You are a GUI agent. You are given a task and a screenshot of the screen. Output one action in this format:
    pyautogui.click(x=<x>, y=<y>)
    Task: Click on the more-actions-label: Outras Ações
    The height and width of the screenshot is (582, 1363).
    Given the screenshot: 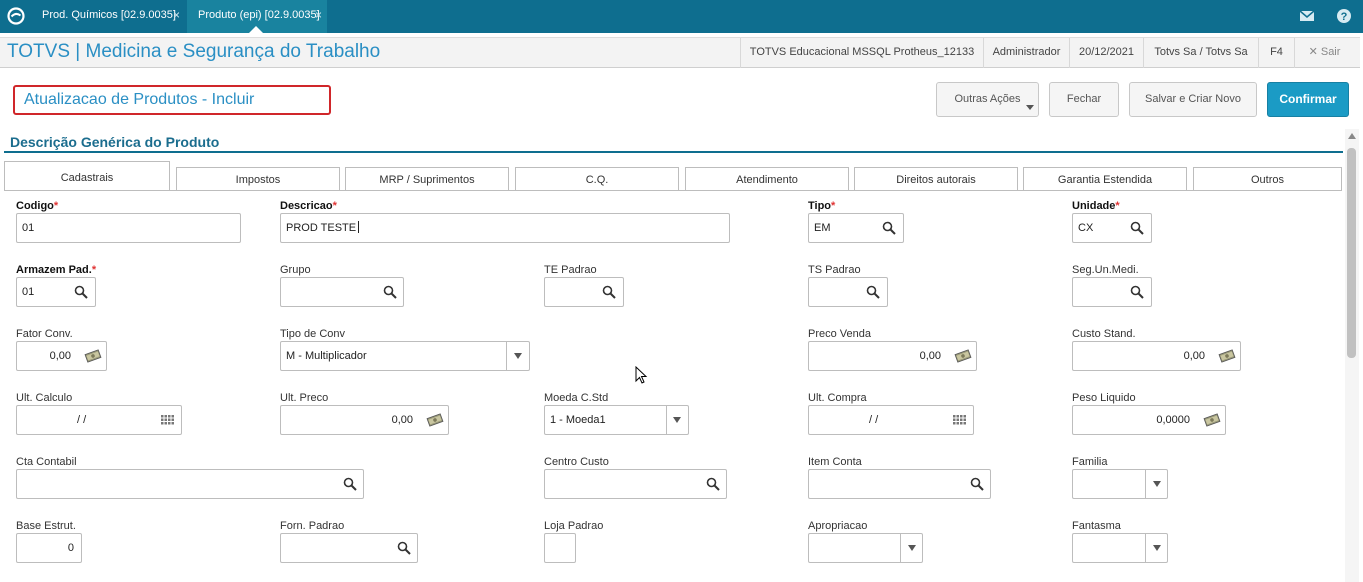 What is the action you would take?
    pyautogui.click(x=987, y=99)
    